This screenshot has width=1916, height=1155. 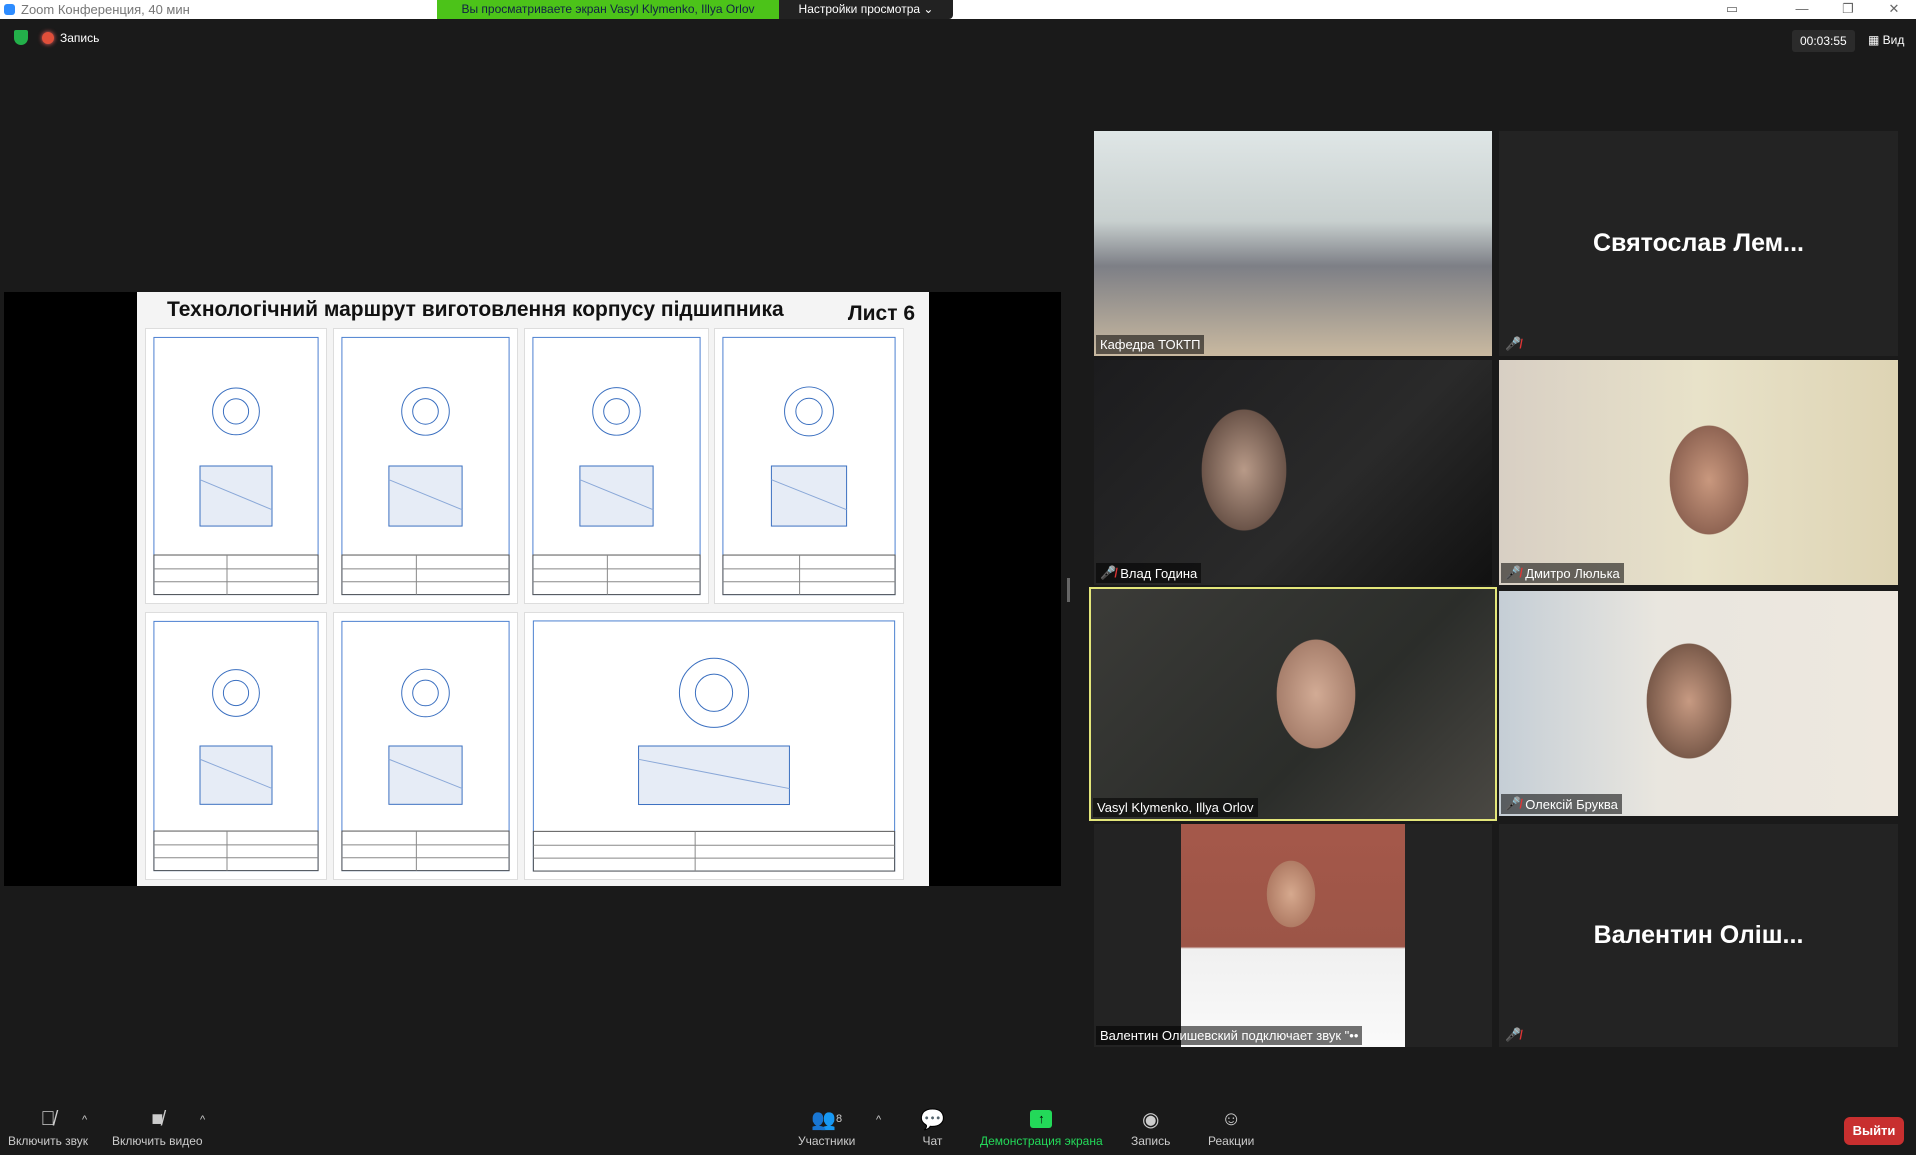 I want to click on slide-sheet-number: Лист 6, so click(x=881, y=313).